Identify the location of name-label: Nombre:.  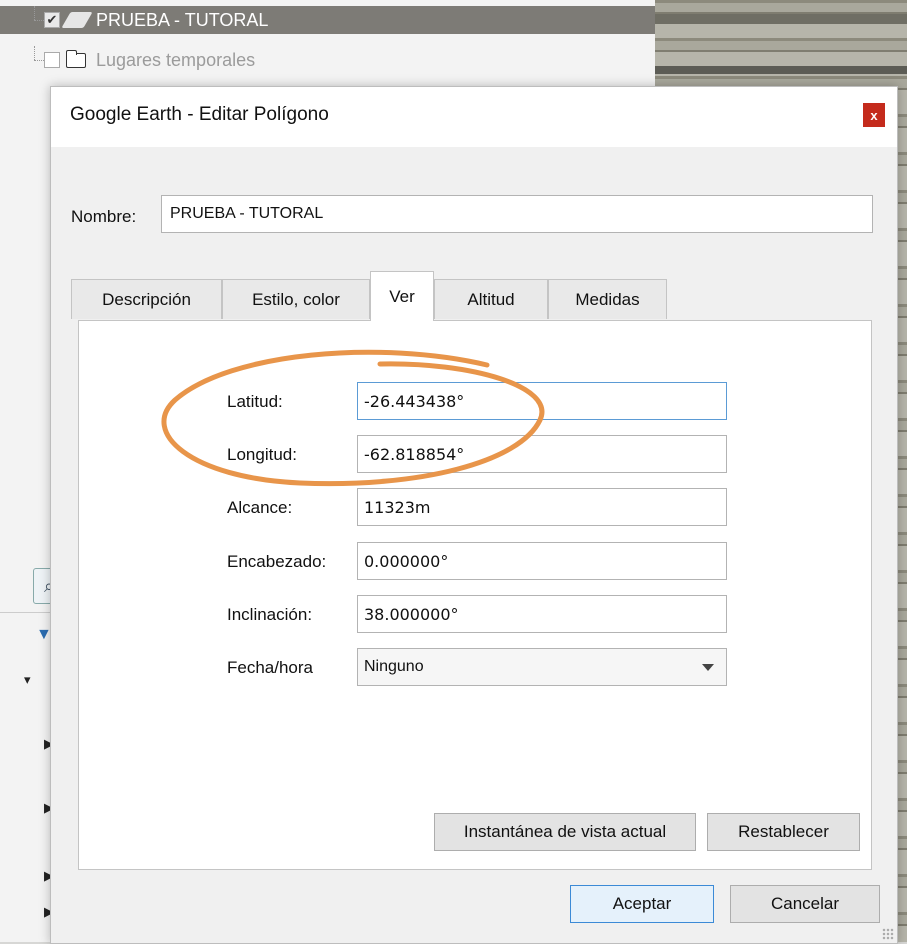
(104, 216).